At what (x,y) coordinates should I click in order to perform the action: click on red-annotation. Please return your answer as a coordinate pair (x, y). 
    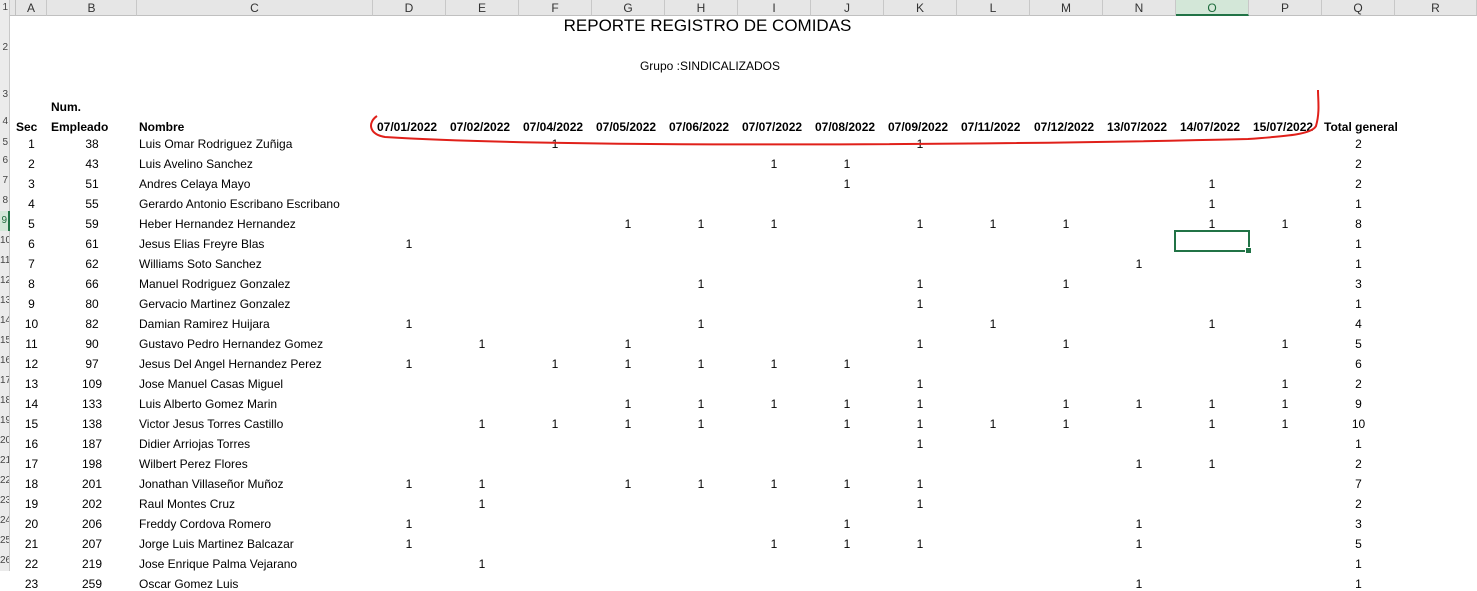
    Looking at the image, I should click on (845, 117).